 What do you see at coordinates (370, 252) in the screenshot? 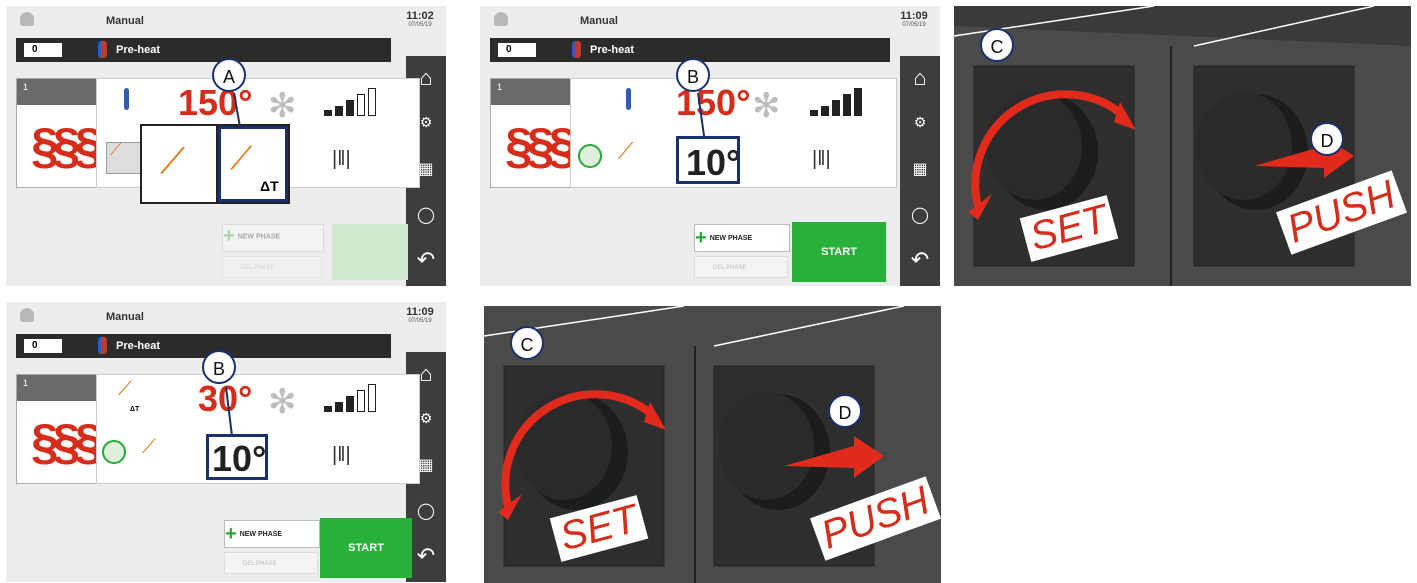
I see `start-button` at bounding box center [370, 252].